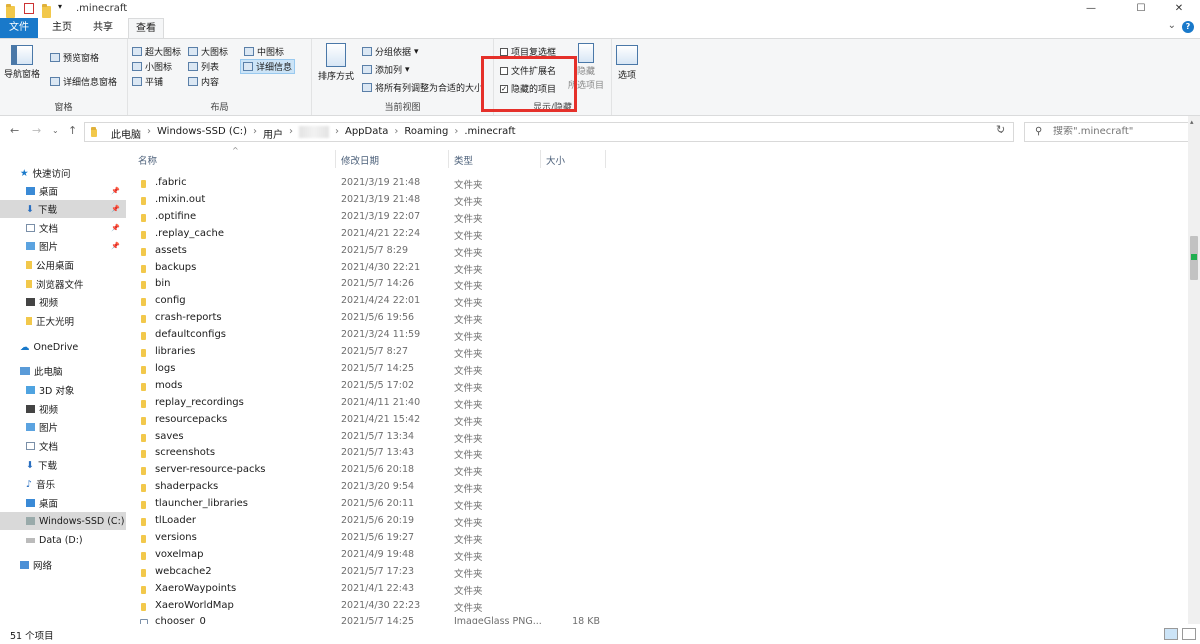 The width and height of the screenshot is (1200, 644). I want to click on options-button: 选项, so click(627, 63).